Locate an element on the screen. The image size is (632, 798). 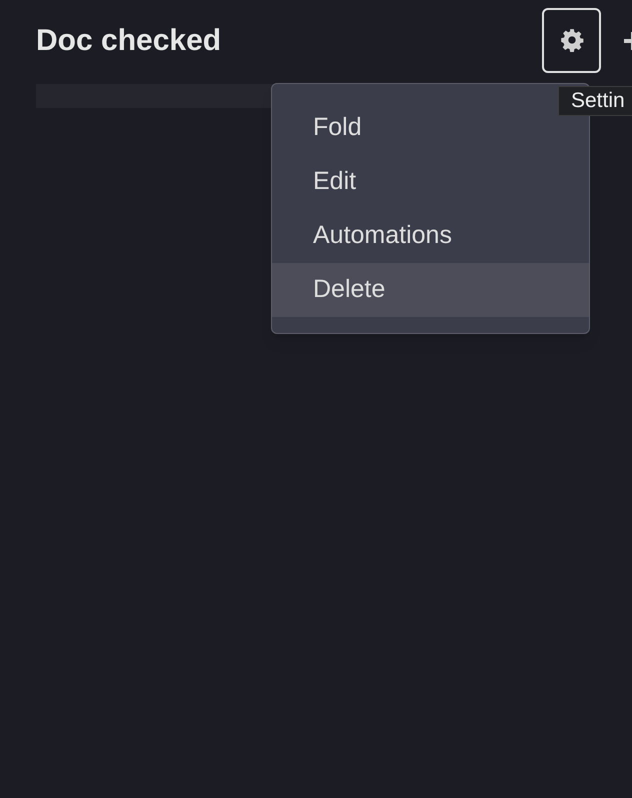
menu-item: Edit is located at coordinates (430, 182).